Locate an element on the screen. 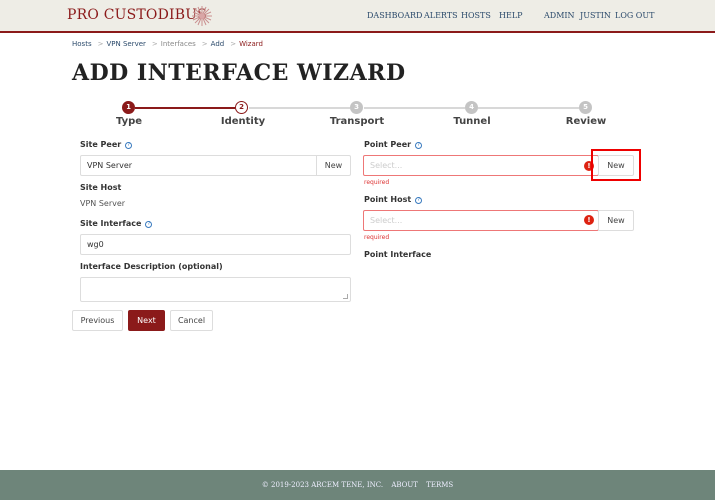 The width and height of the screenshot is (715, 500). step-1-indicator: 1 is located at coordinates (128, 107).